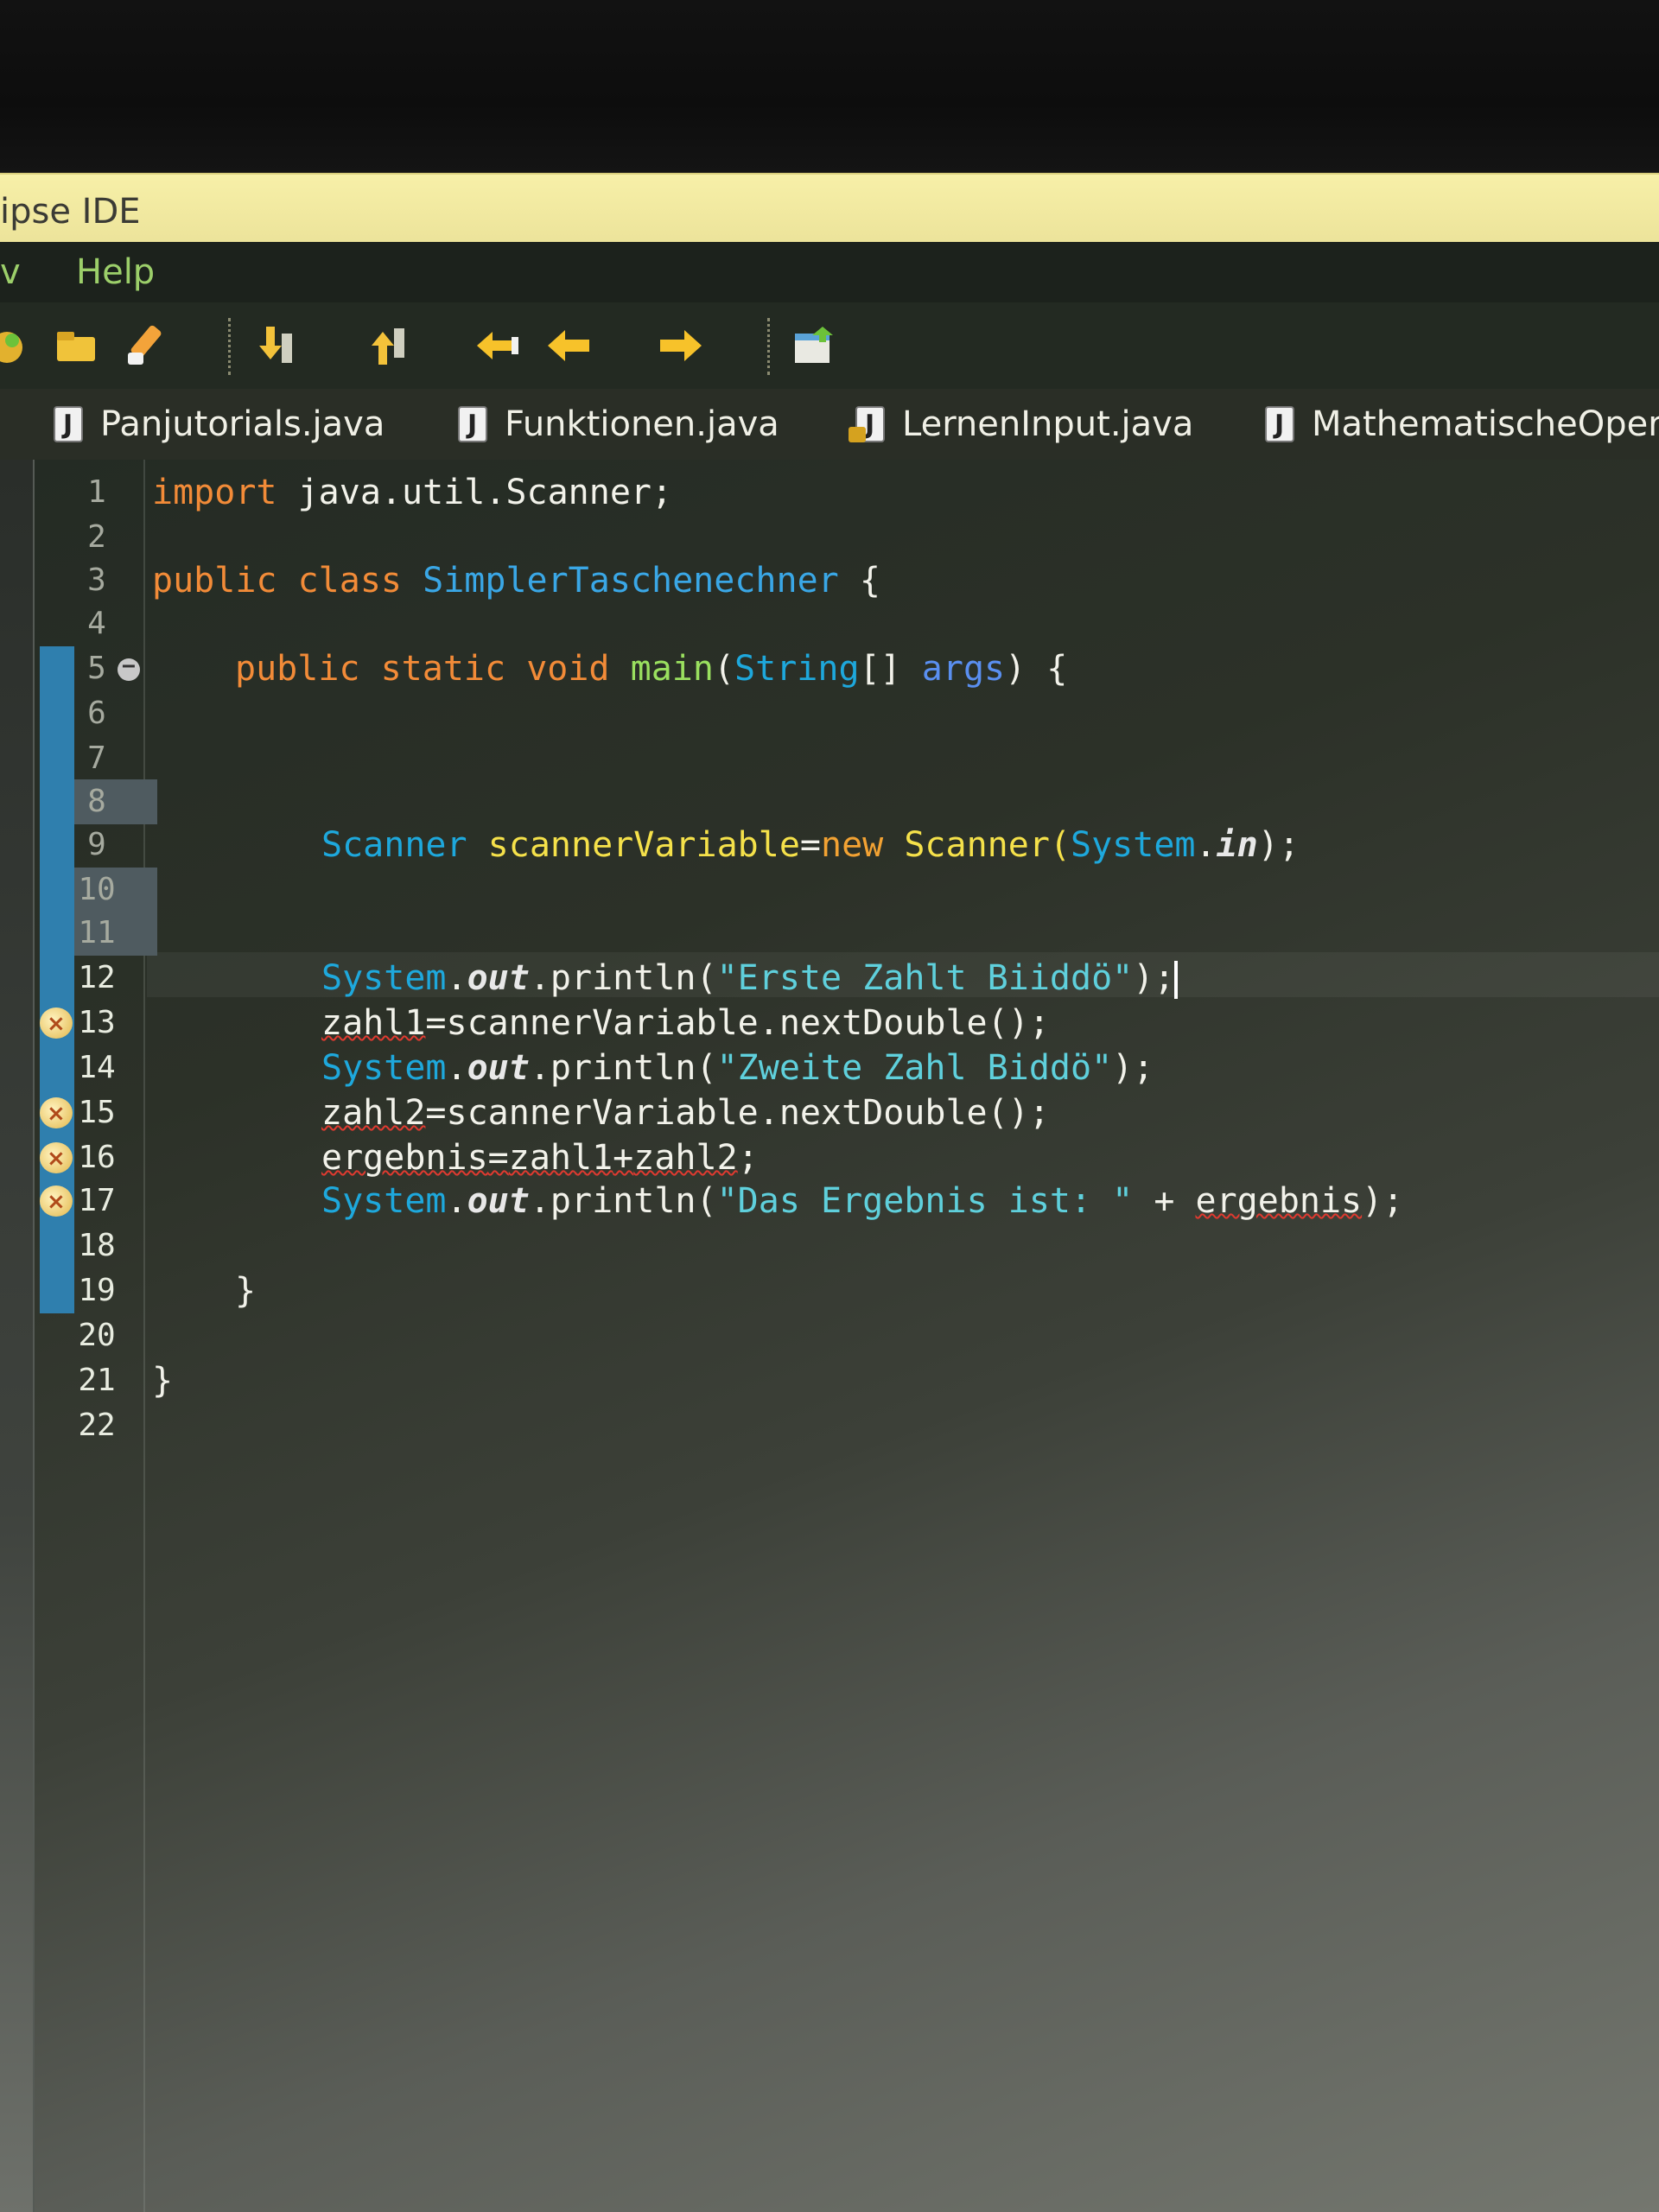 The width and height of the screenshot is (1659, 2212). What do you see at coordinates (829, 1425) in the screenshot?
I see `code-line: 22` at bounding box center [829, 1425].